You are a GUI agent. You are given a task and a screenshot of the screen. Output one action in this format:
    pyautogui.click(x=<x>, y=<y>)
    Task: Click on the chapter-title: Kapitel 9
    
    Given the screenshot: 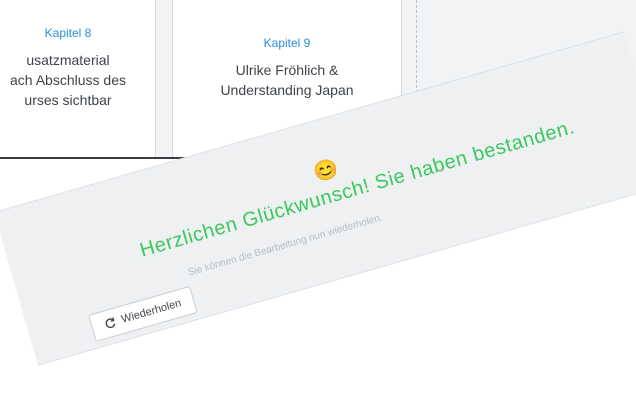 What is the action you would take?
    pyautogui.click(x=287, y=43)
    